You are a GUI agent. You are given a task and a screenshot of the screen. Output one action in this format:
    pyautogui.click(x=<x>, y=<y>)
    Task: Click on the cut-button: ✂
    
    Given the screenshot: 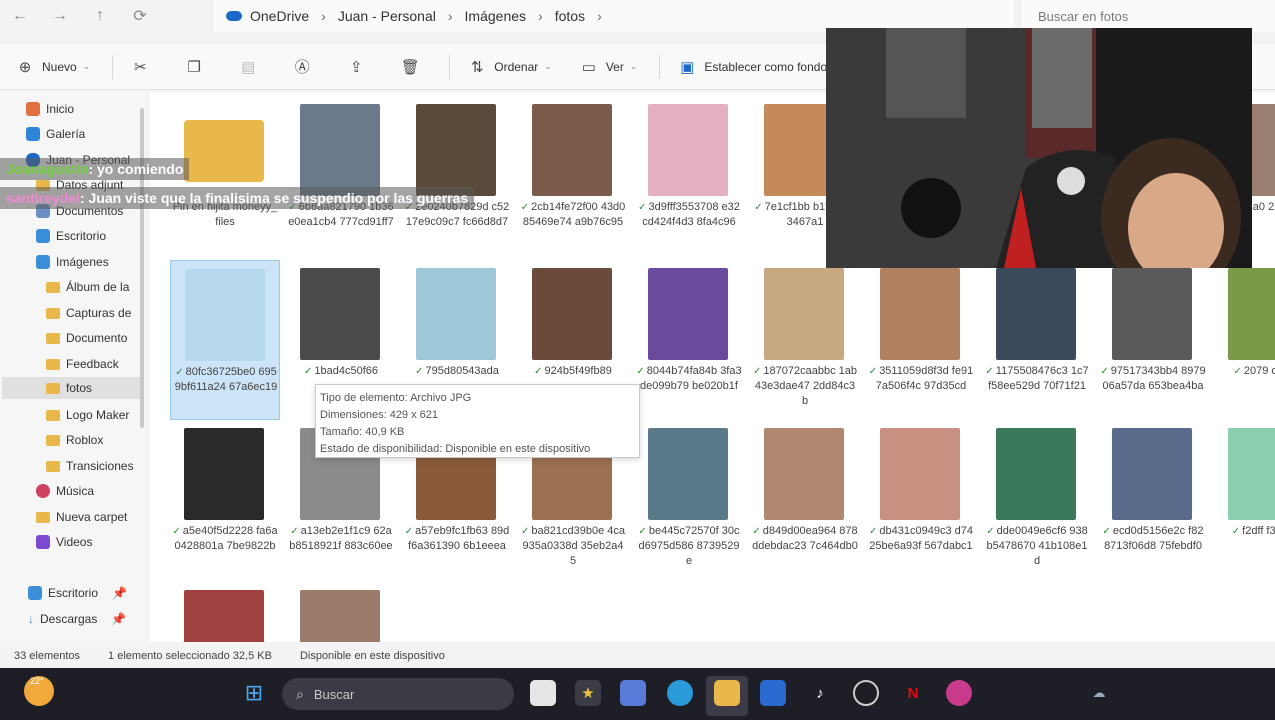 What is the action you would take?
    pyautogui.click(x=144, y=67)
    